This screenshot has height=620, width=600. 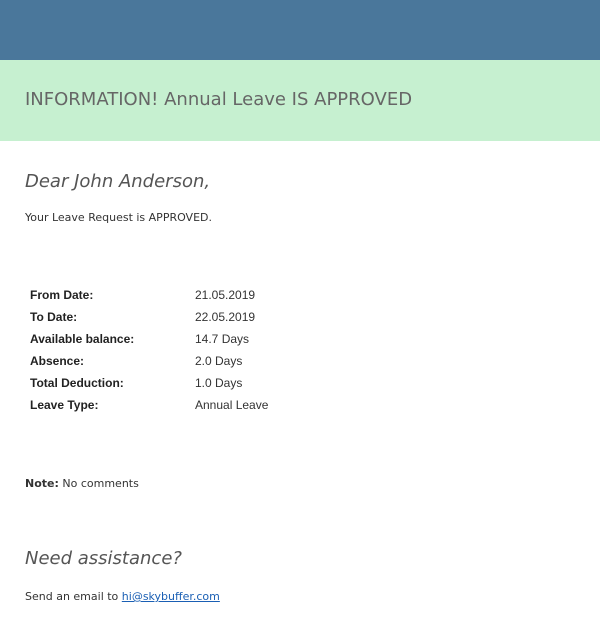 What do you see at coordinates (118, 217) in the screenshot?
I see `intro-text: Your Leave Request is APPROVED.` at bounding box center [118, 217].